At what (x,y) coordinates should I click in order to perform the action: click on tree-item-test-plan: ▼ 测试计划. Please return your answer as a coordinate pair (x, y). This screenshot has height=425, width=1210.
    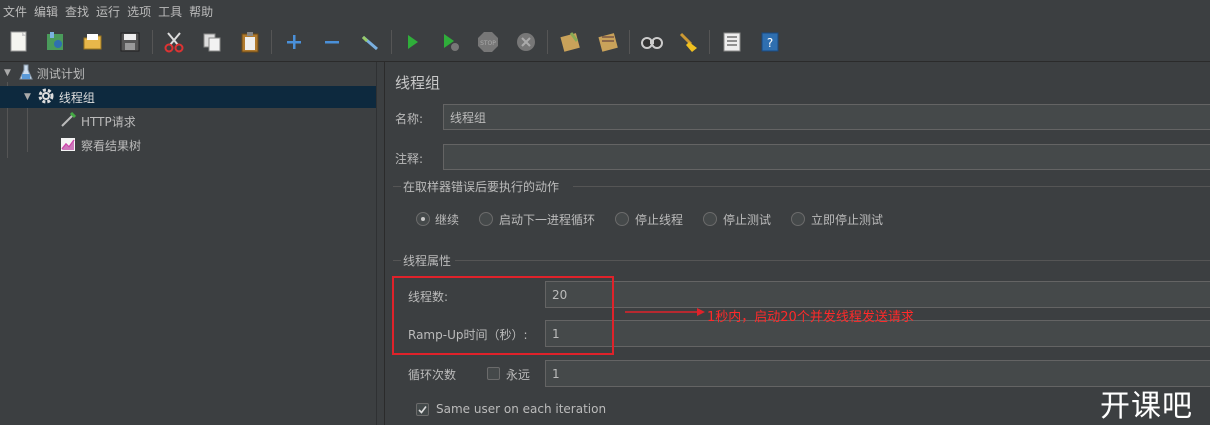
    Looking at the image, I should click on (188, 73).